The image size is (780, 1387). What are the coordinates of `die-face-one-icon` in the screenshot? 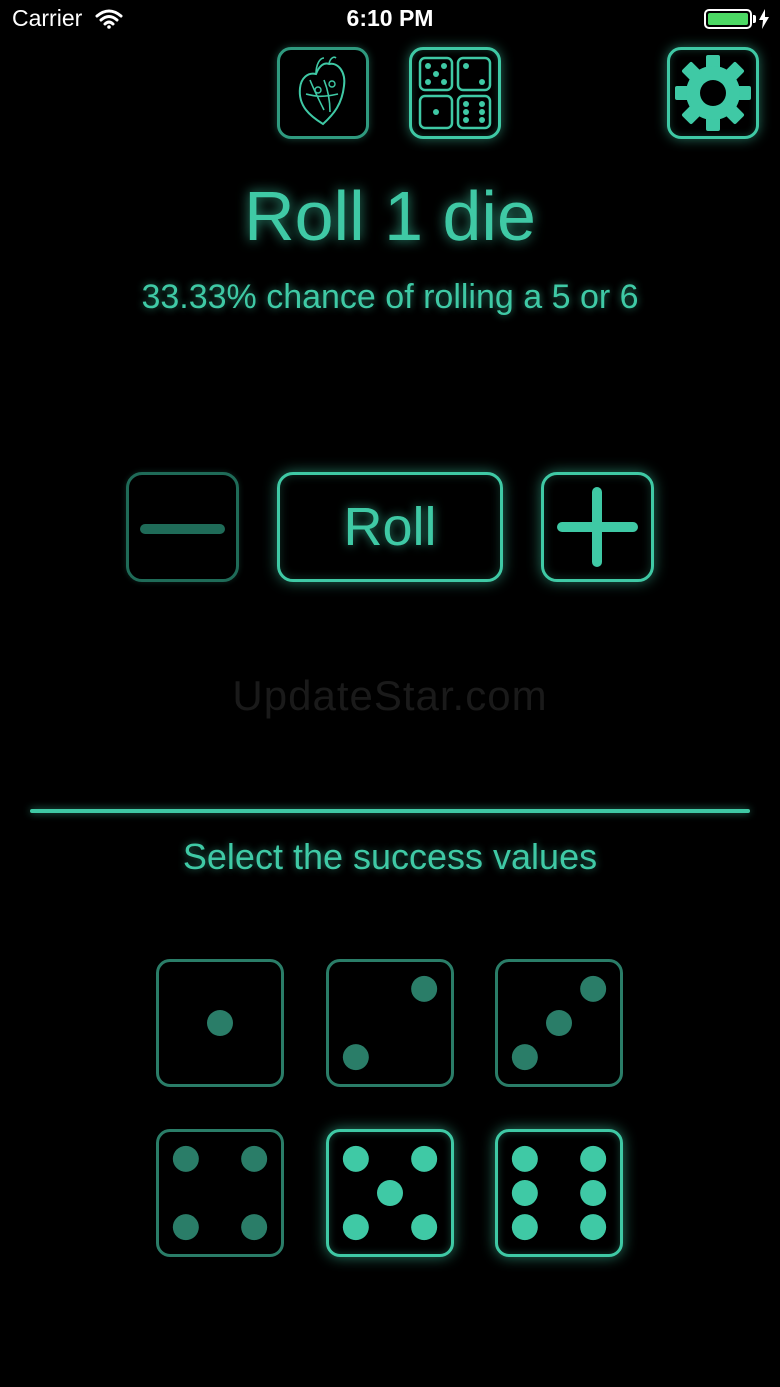 It's located at (220, 1023).